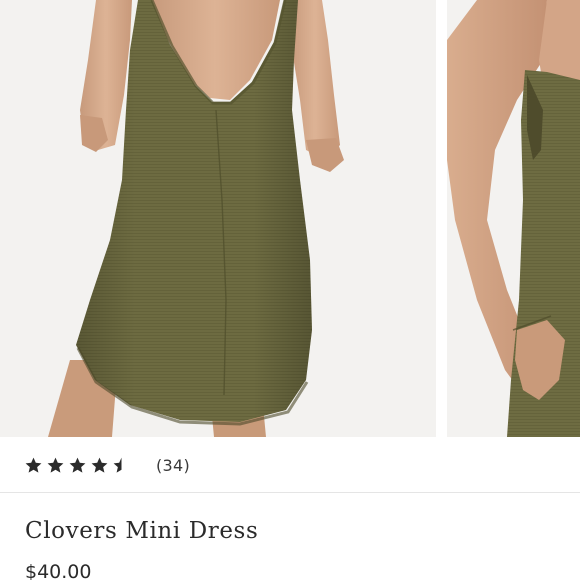 Image resolution: width=580 pixels, height=580 pixels. I want to click on product-rating: (34), so click(107, 465).